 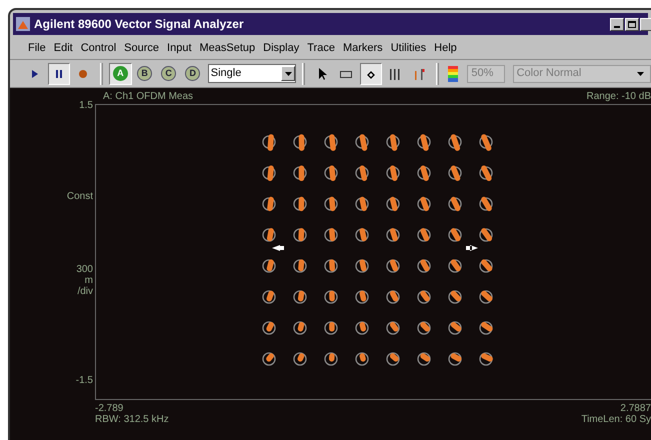 What do you see at coordinates (193, 73) in the screenshot?
I see `trace-button: D` at bounding box center [193, 73].